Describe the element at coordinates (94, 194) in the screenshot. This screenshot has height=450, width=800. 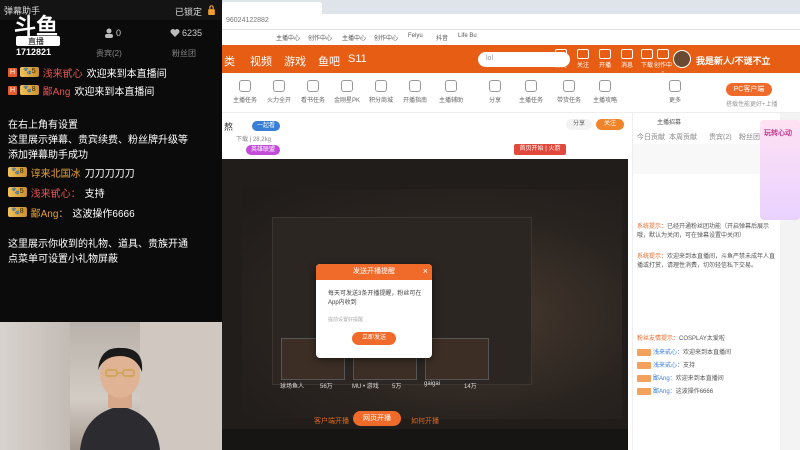
I see `chat-message: 支持` at that location.